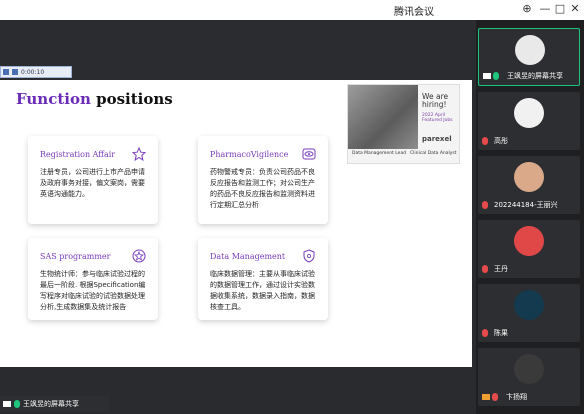 The image size is (584, 414). What do you see at coordinates (92, 183) in the screenshot?
I see `card-body: 注册专员，公司进行上市产品申请及政府事务对接，偏文案岗，需要英语沟通能力。` at bounding box center [92, 183].